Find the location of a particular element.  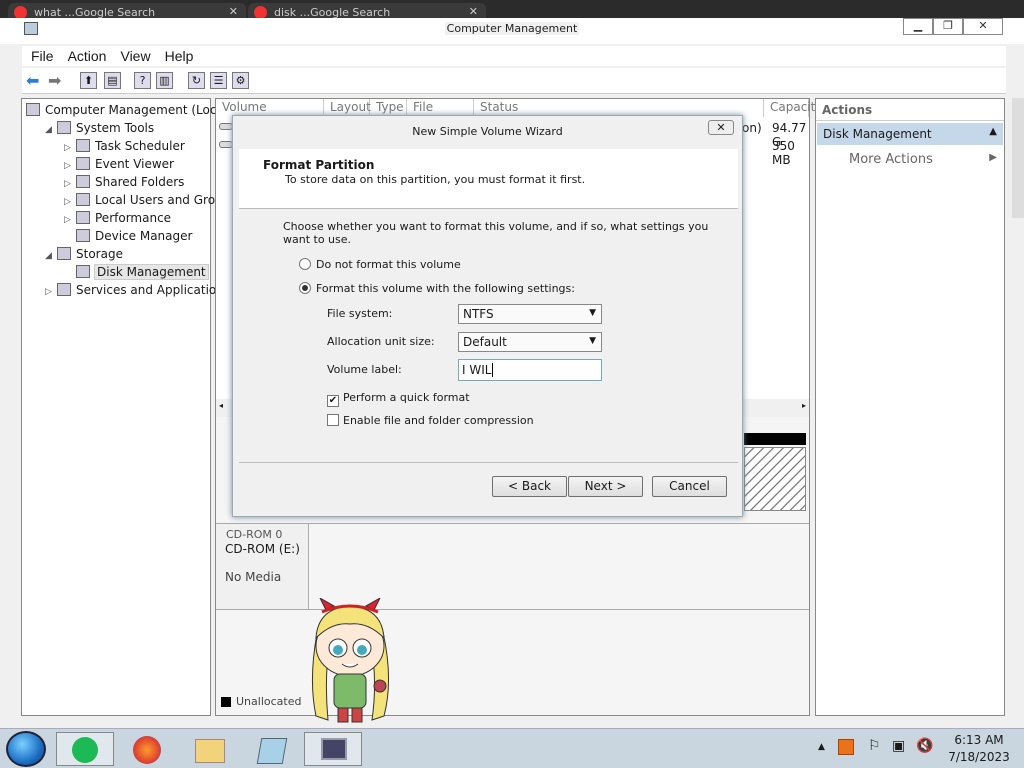

taskbar-app-firefox is located at coordinates (147, 749).